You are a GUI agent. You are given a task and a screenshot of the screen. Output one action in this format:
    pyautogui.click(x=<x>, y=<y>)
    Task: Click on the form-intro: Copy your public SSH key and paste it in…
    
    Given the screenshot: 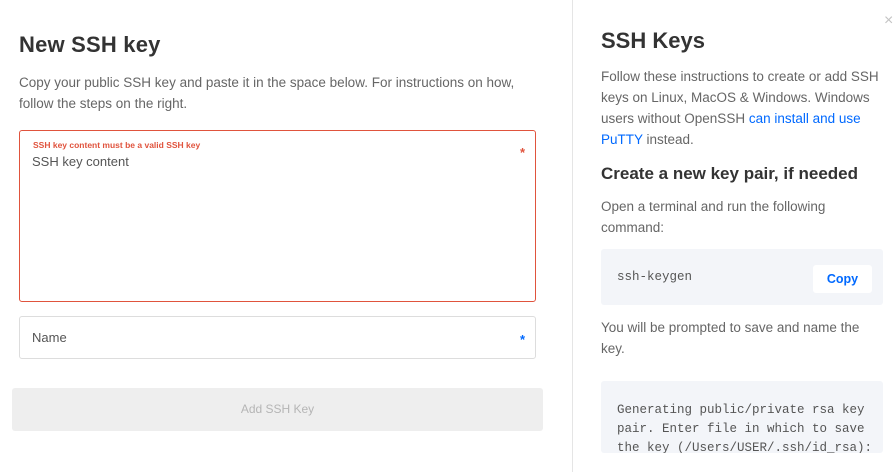 What is the action you would take?
    pyautogui.click(x=267, y=93)
    